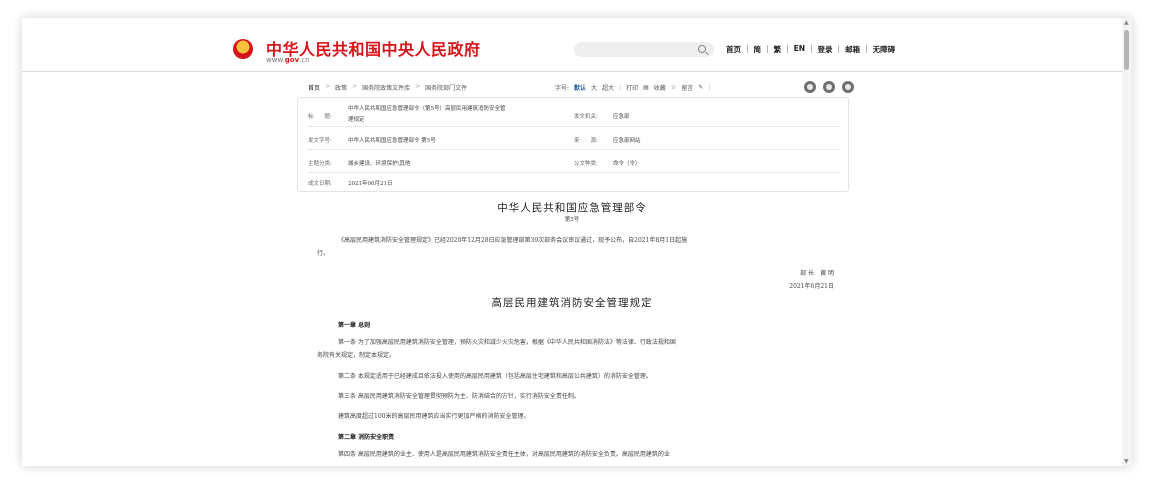 Image resolution: width=1152 pixels, height=484 pixels. What do you see at coordinates (562, 88) in the screenshot?
I see `font-size-label: 字号:` at bounding box center [562, 88].